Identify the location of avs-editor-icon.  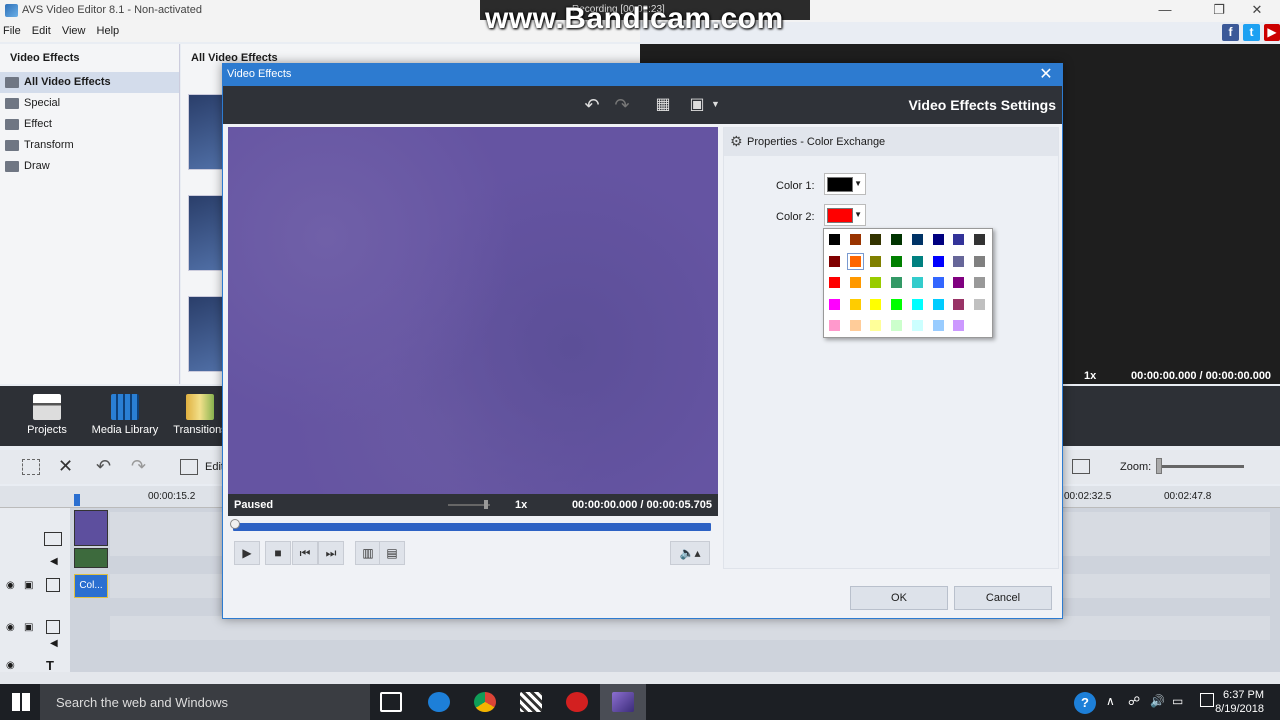
(623, 702).